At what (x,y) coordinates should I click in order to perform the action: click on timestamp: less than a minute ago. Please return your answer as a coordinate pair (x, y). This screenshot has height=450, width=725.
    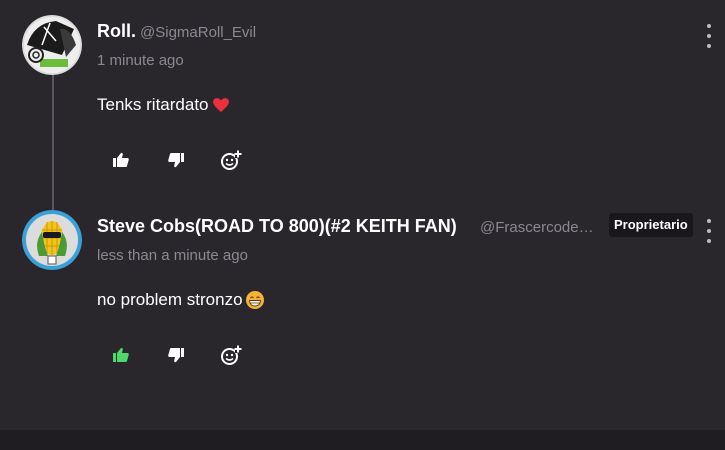
    Looking at the image, I should click on (172, 255).